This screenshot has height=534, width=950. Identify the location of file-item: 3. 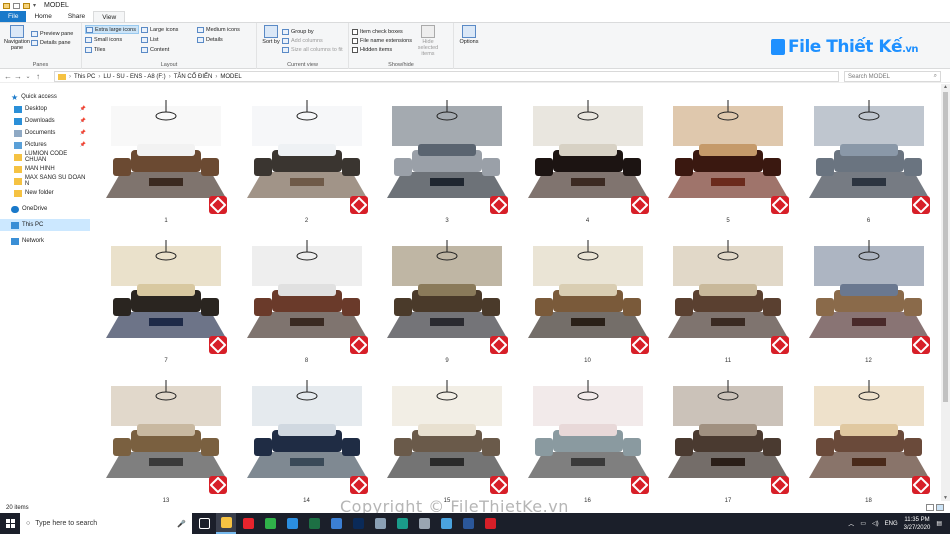
(447, 160).